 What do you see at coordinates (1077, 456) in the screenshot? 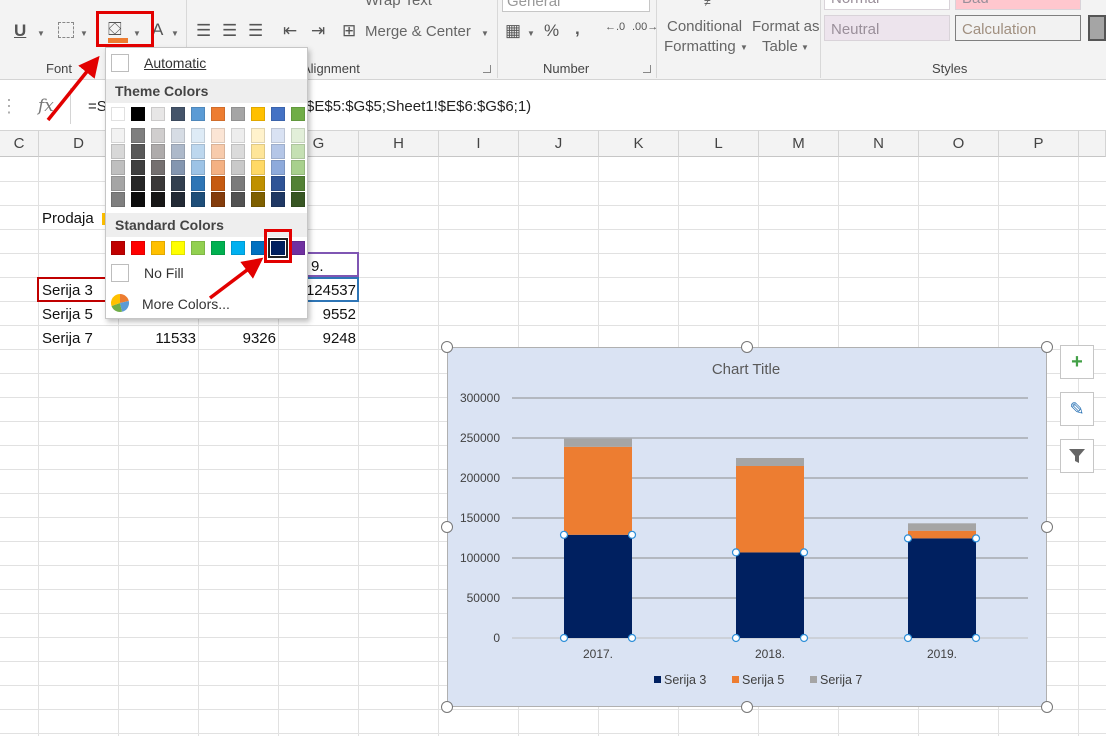
I see `chart-filters-button` at bounding box center [1077, 456].